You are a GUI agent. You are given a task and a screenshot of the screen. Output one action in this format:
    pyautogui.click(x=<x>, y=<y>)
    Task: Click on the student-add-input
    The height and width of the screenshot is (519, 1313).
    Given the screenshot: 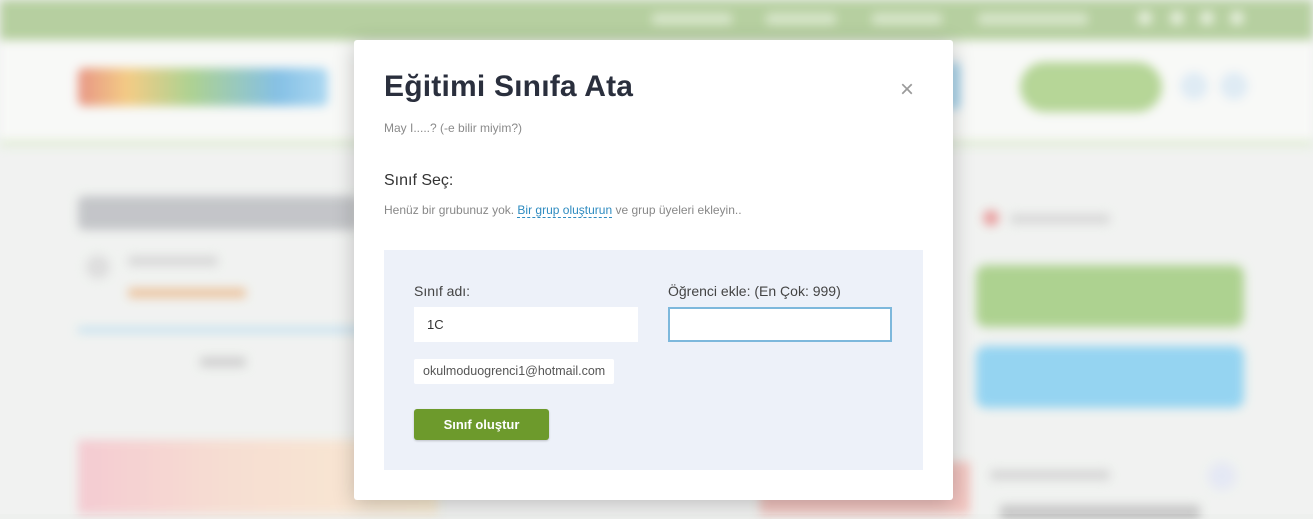 What is the action you would take?
    pyautogui.click(x=780, y=324)
    